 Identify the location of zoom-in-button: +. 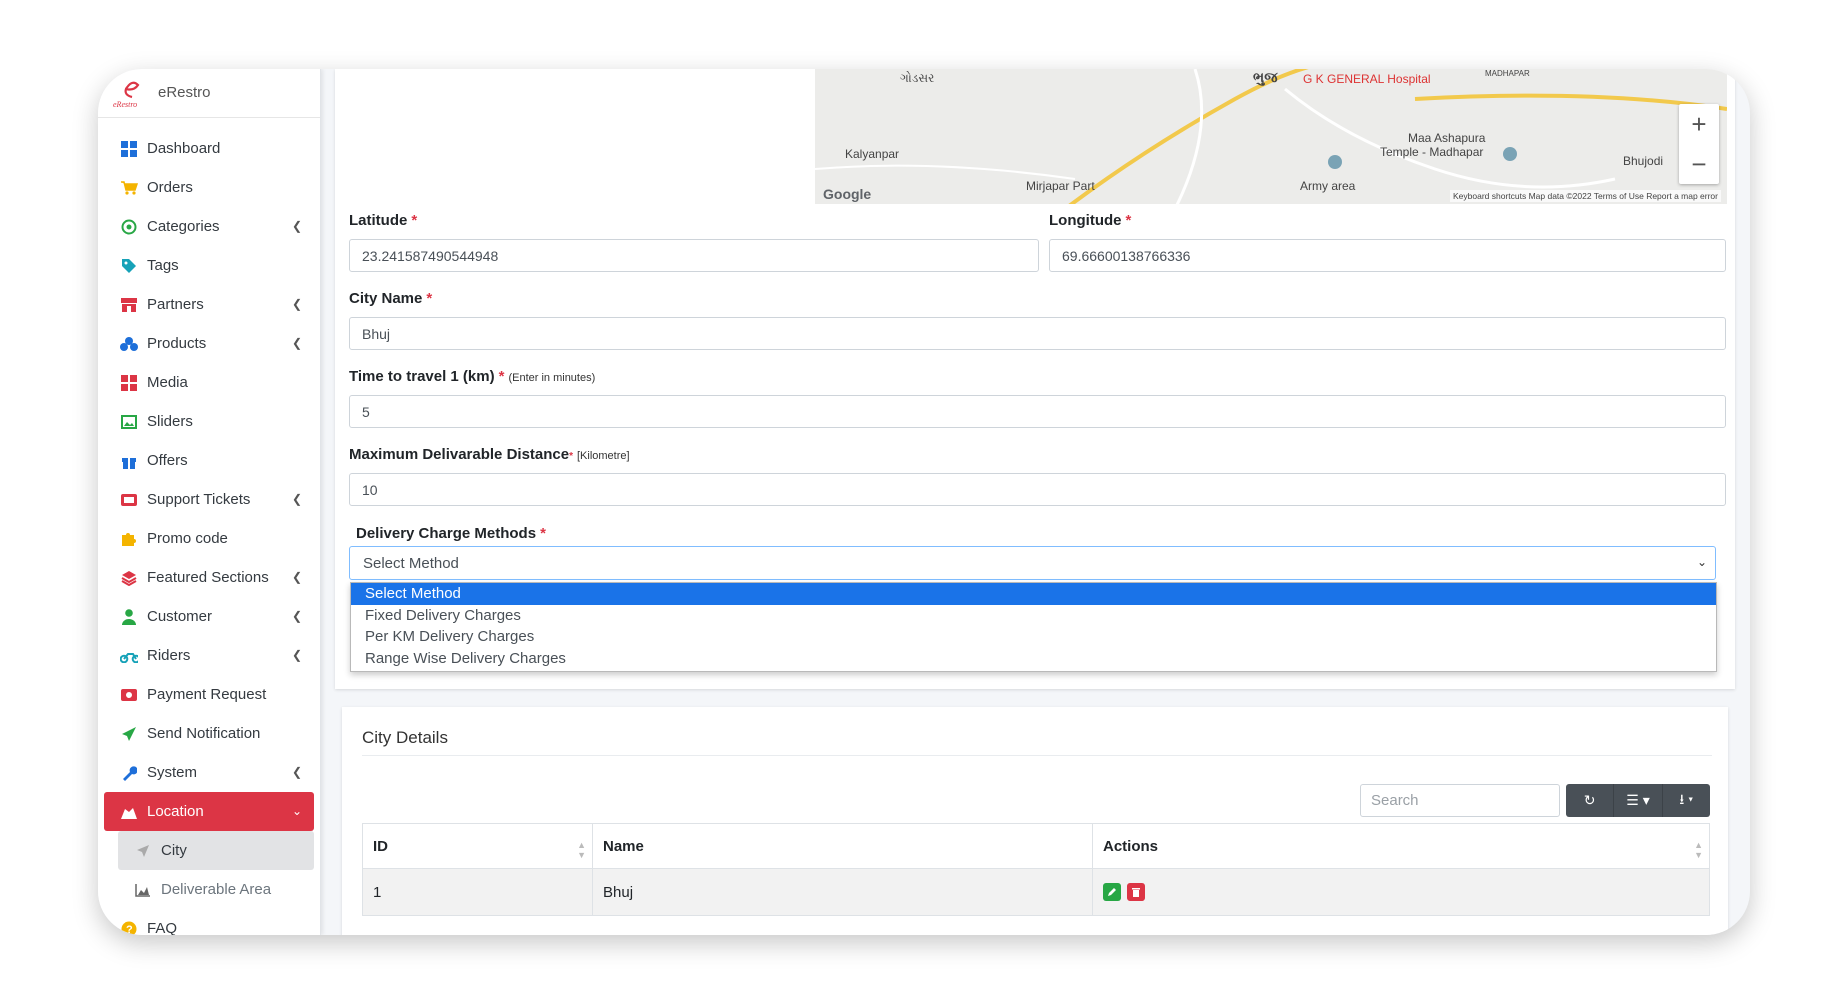
(1699, 124).